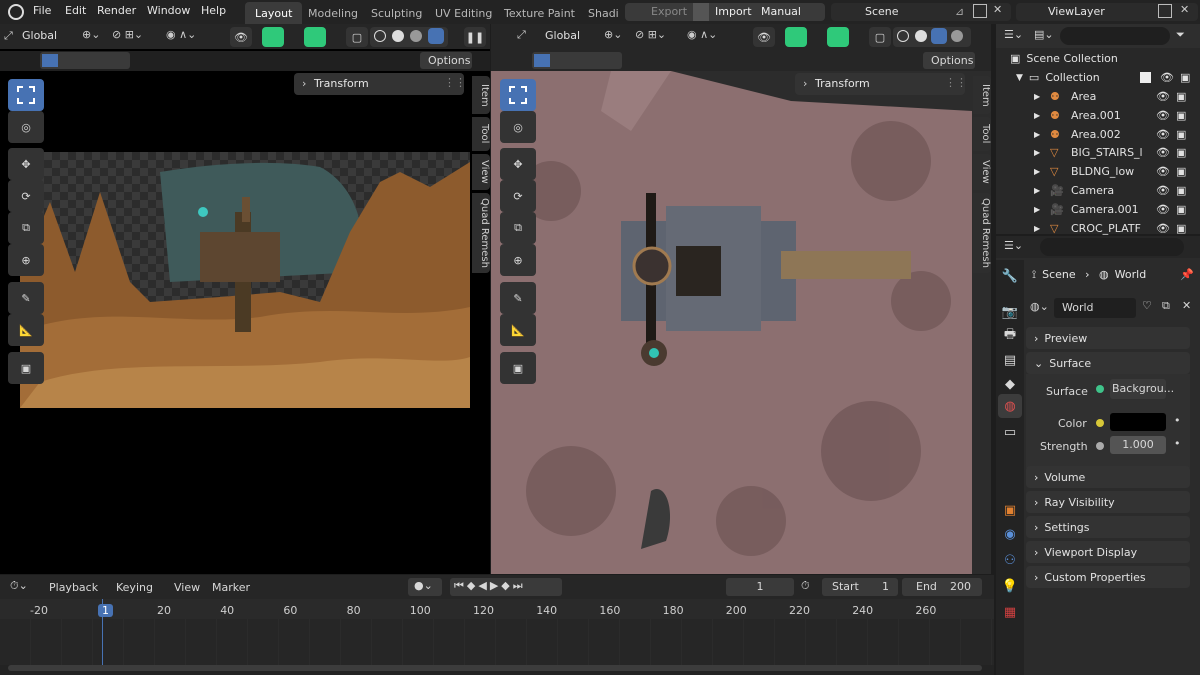 This screenshot has height=675, width=1200. I want to click on outliner-item: ▶ ▽ CROC_PLATF 👁 ▣, so click(1114, 228).